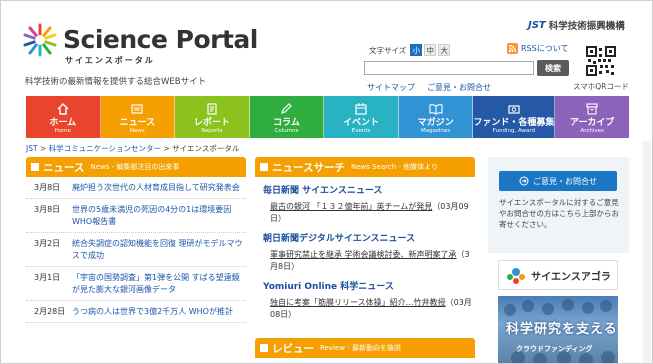 The height and width of the screenshot is (364, 653). I want to click on nav-item-news: ニュース News, so click(138, 117).